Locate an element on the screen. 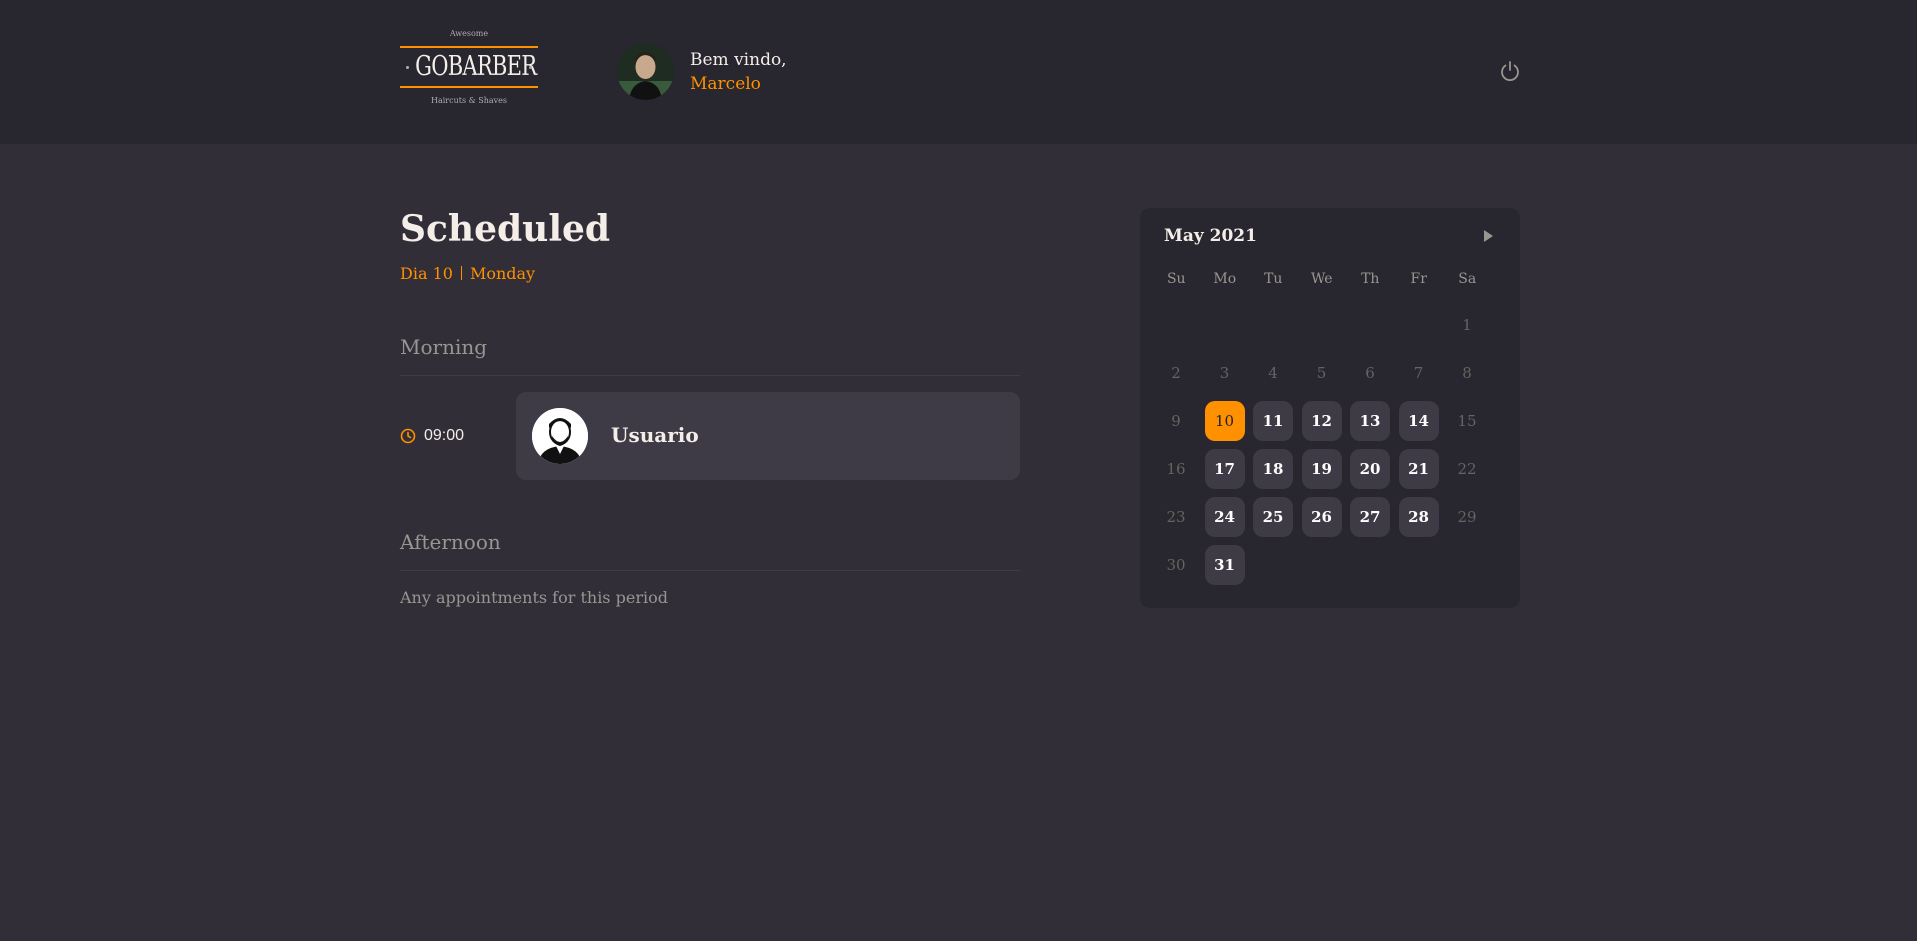 This screenshot has height=941, width=1917. weekday-header: Fr is located at coordinates (1418, 279).